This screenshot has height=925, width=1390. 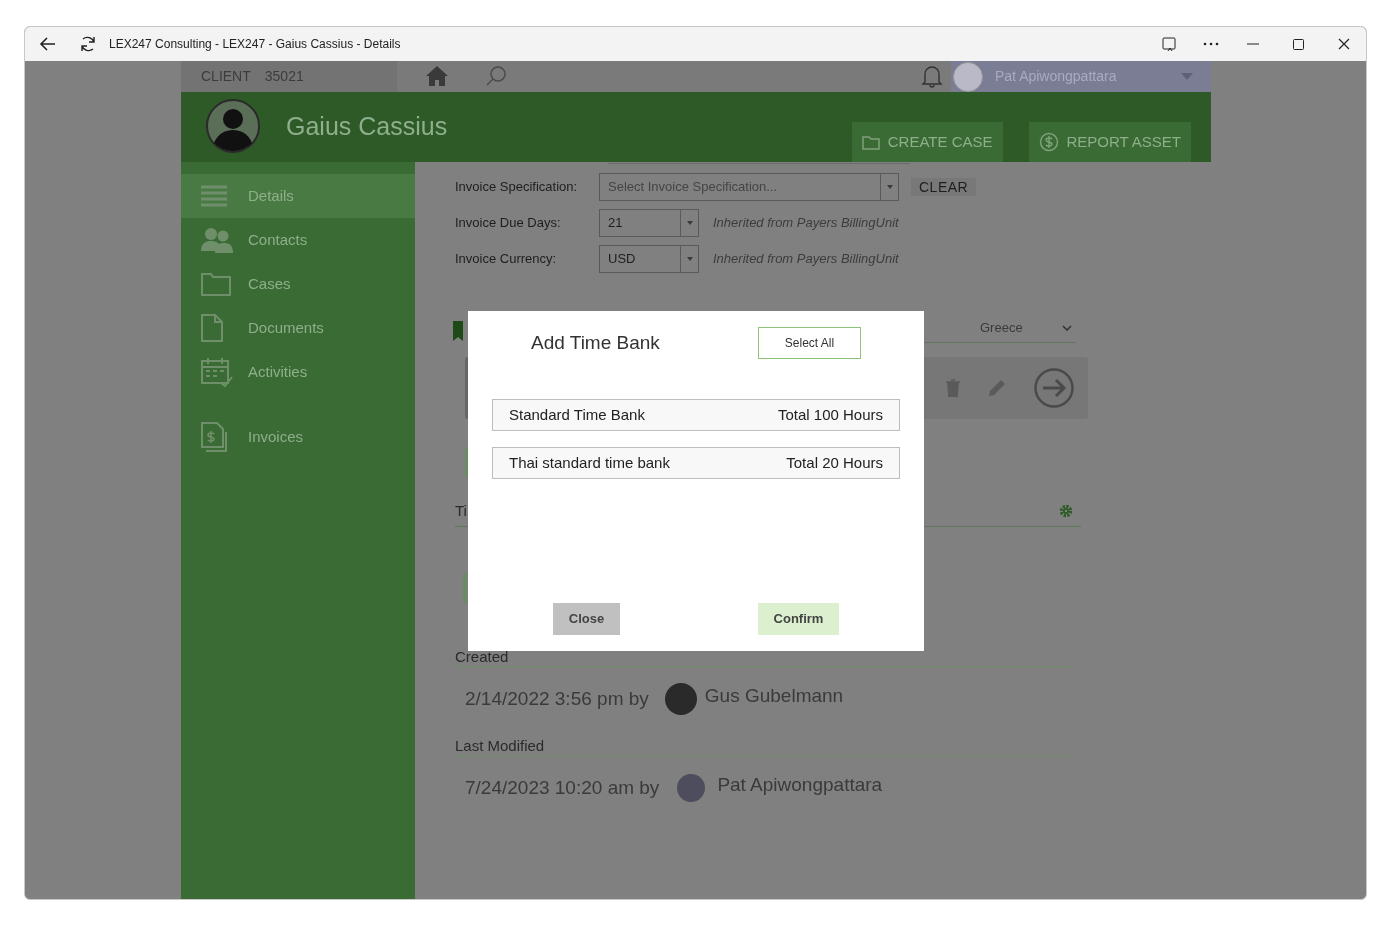 What do you see at coordinates (1001, 327) in the screenshot?
I see `country-dropdown: Greece` at bounding box center [1001, 327].